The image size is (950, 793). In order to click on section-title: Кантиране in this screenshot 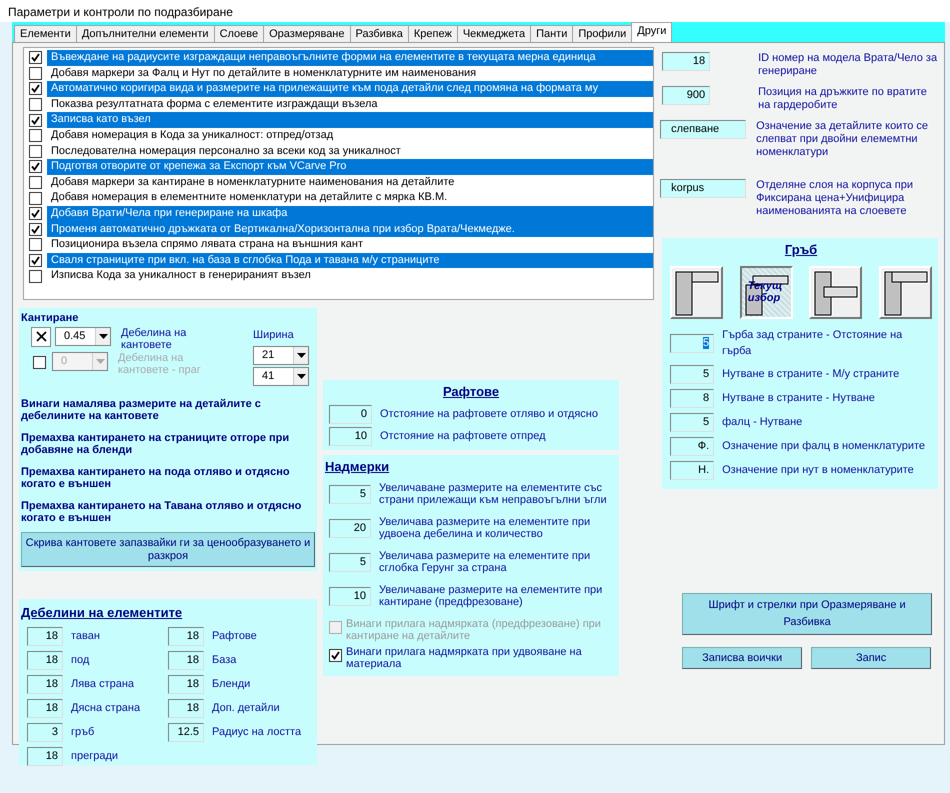, I will do `click(50, 318)`.